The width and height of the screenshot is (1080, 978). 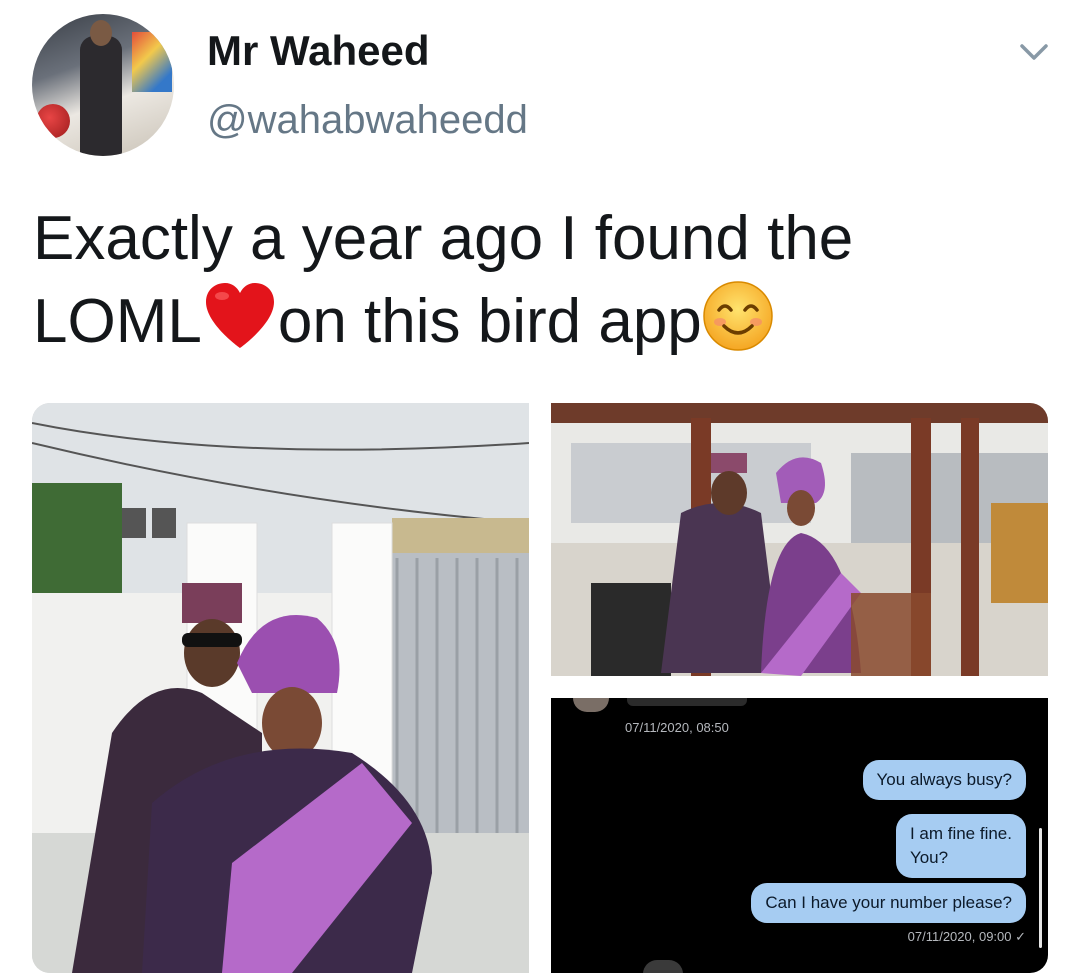 What do you see at coordinates (53, 121) in the screenshot?
I see `avatar-ball` at bounding box center [53, 121].